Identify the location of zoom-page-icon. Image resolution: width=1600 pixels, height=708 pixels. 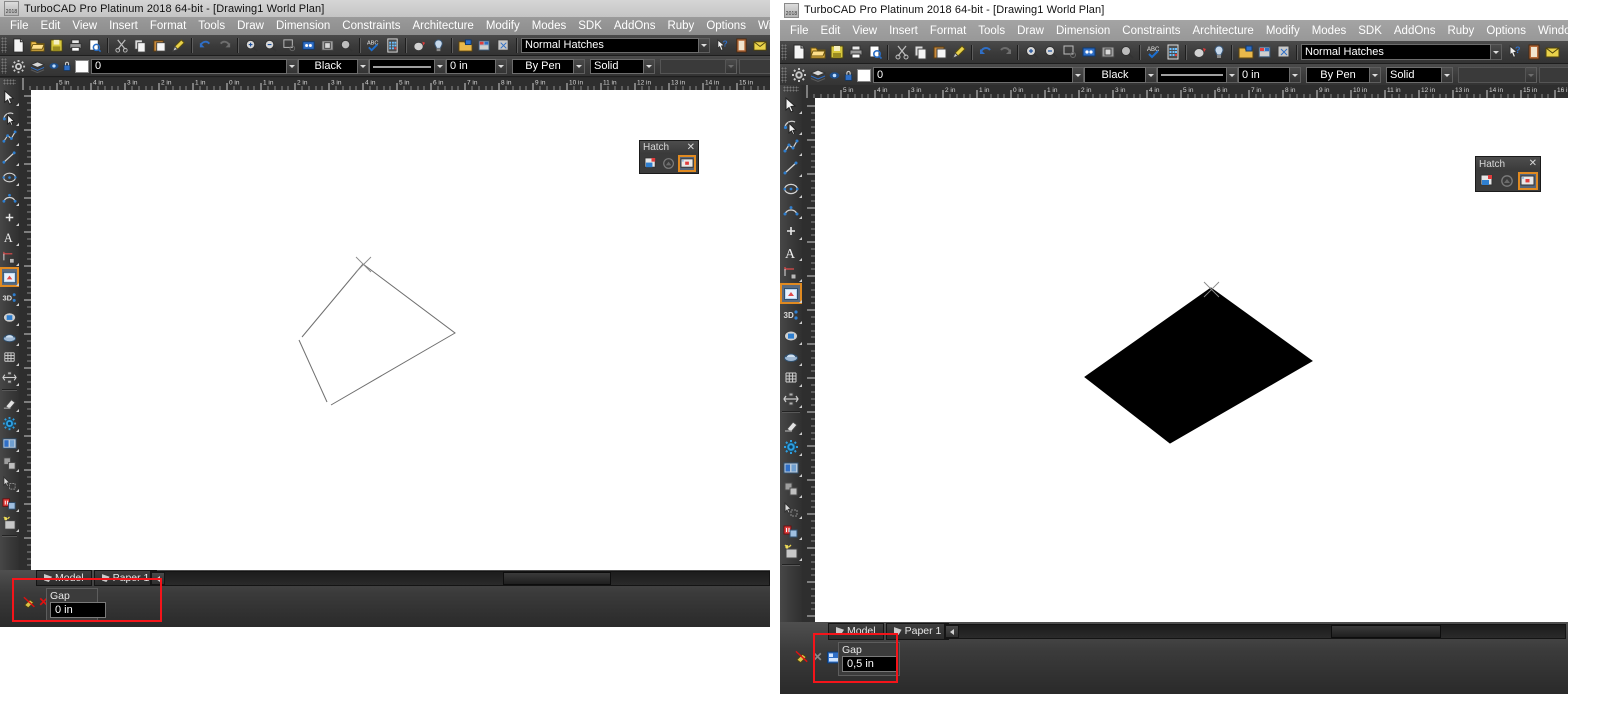
(327, 45).